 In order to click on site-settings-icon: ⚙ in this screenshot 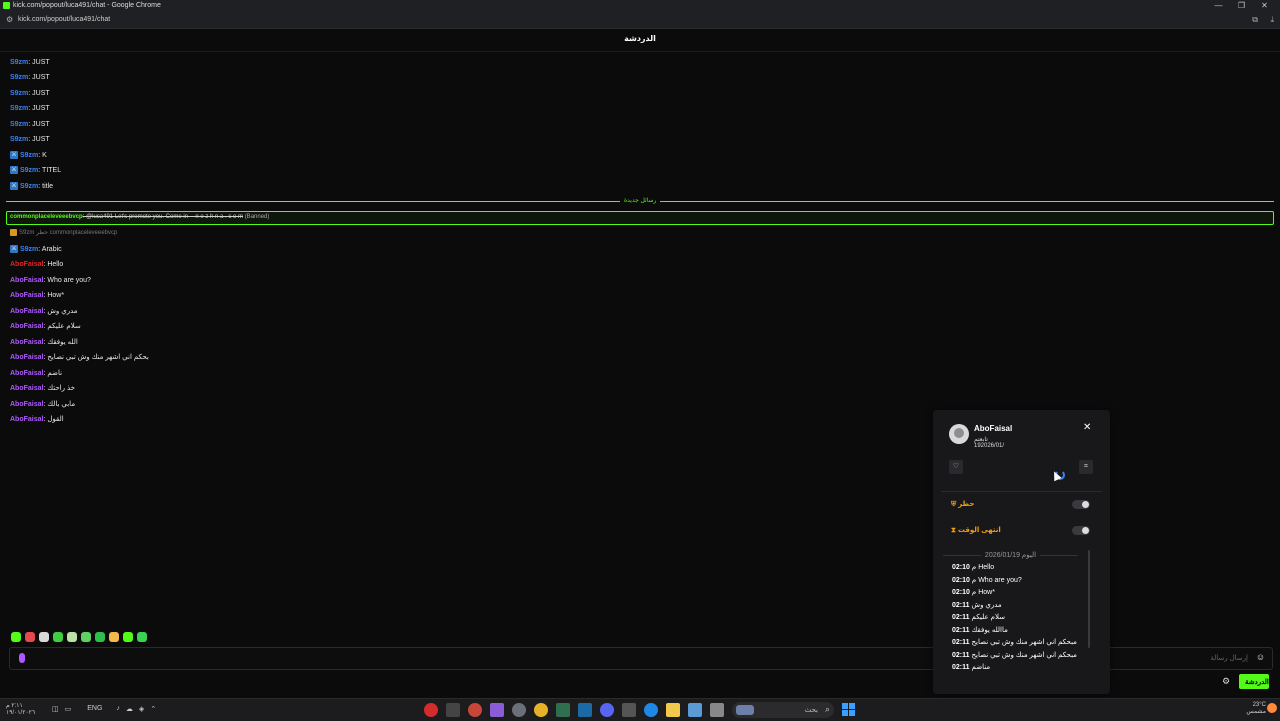, I will do `click(9, 19)`.